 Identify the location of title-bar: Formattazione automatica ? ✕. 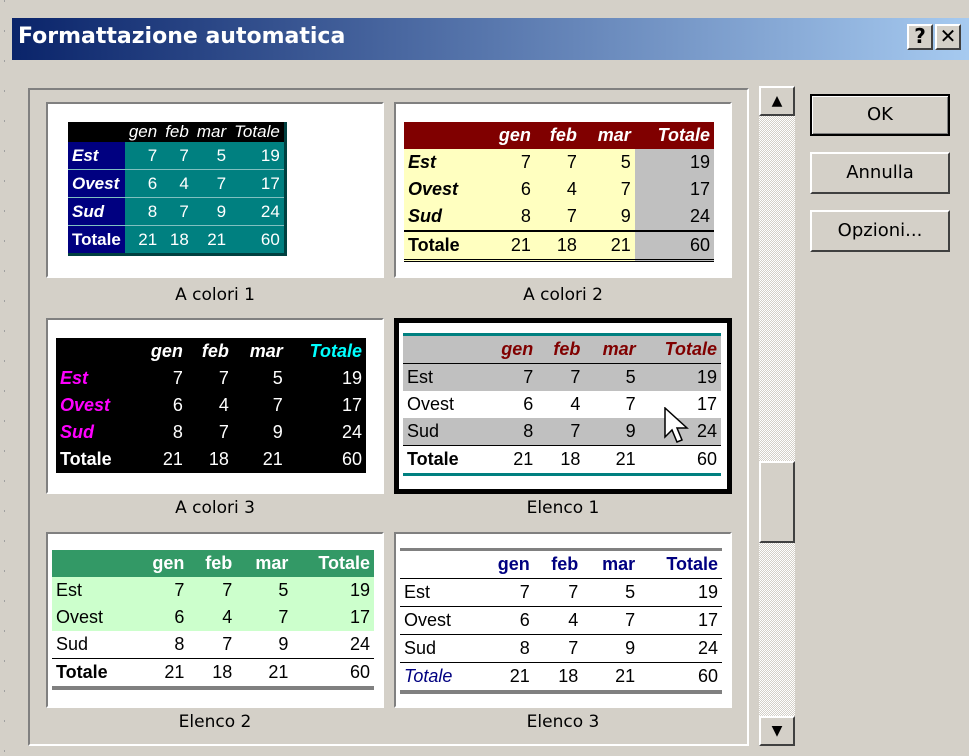
(490, 39).